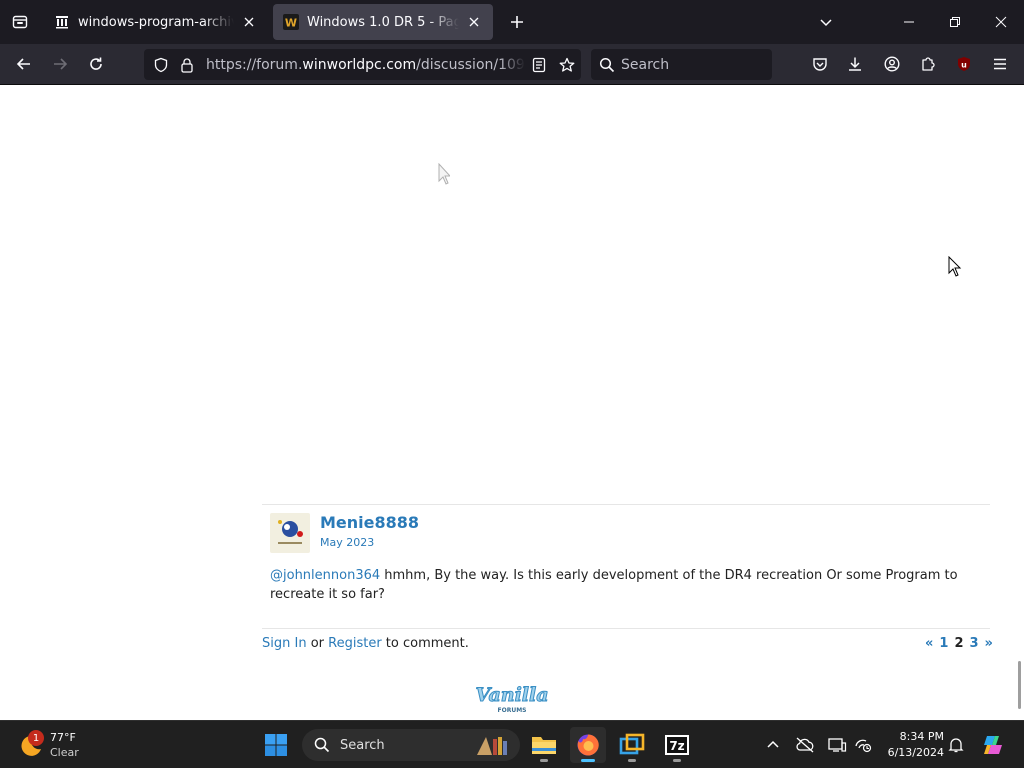 The image size is (1024, 768). Describe the element at coordinates (284, 643) in the screenshot. I see `sign-in-link: Sign In` at that location.